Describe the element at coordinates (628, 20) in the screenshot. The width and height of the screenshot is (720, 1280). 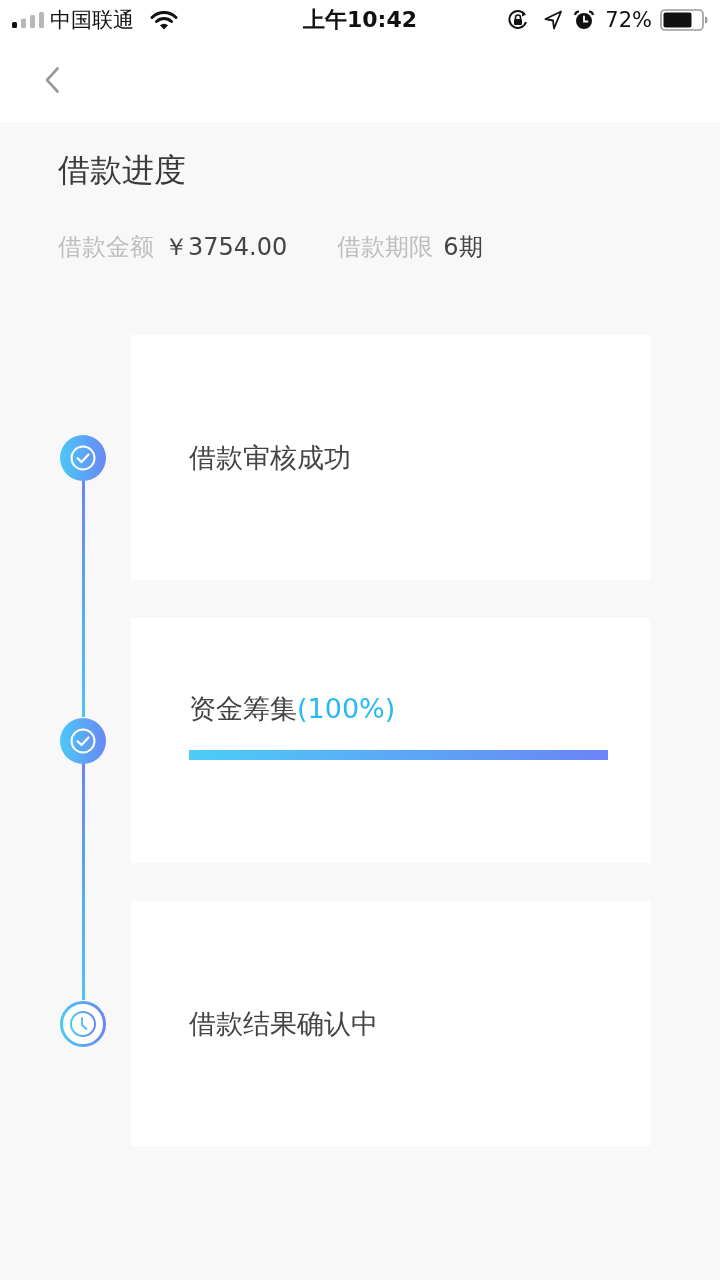
I see `battery-percentage: 72%` at that location.